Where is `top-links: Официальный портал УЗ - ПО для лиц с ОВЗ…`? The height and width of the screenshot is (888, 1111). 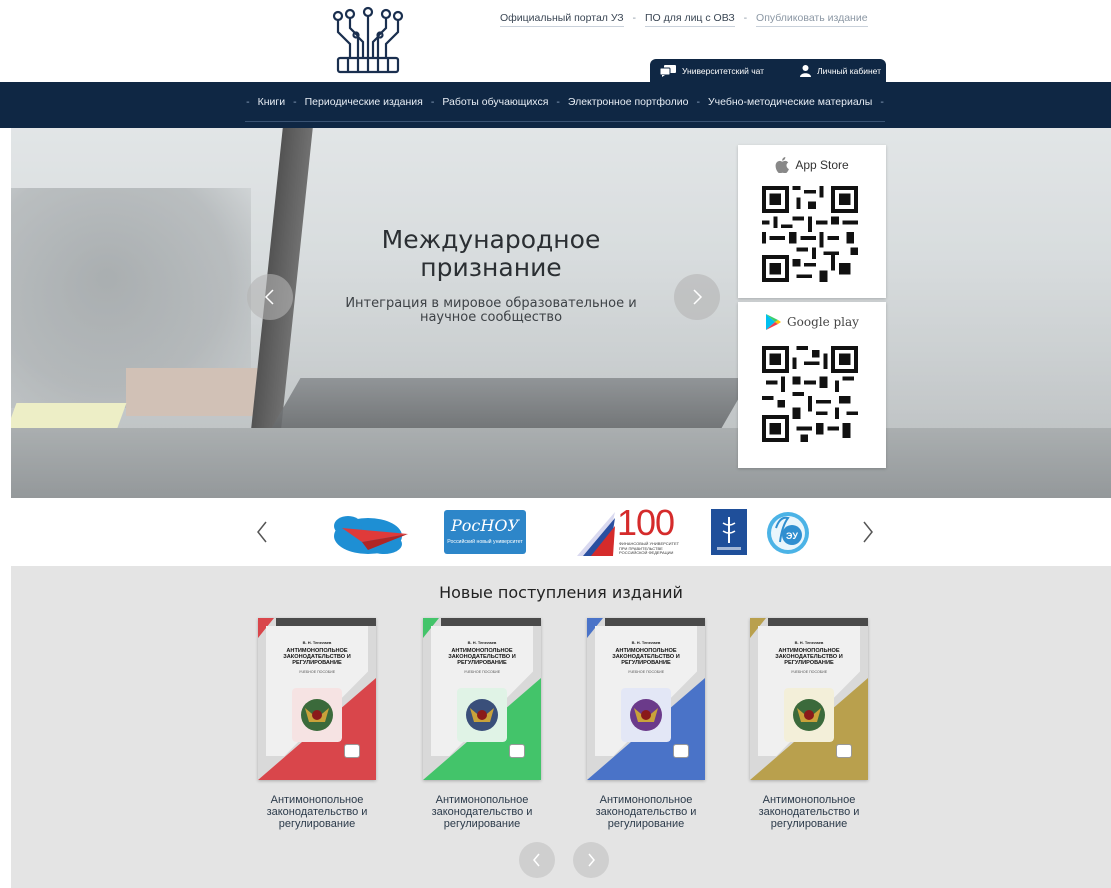
top-links: Официальный портал УЗ - ПО для лиц с ОВЗ… is located at coordinates (684, 19).